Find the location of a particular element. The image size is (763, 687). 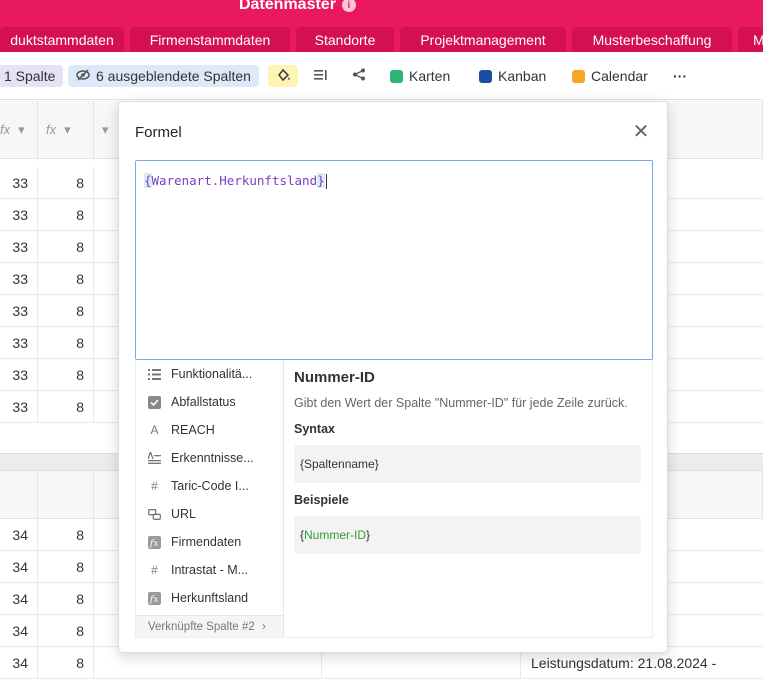

formula-code: {Warenart.Herkunftsland} is located at coordinates (235, 181).